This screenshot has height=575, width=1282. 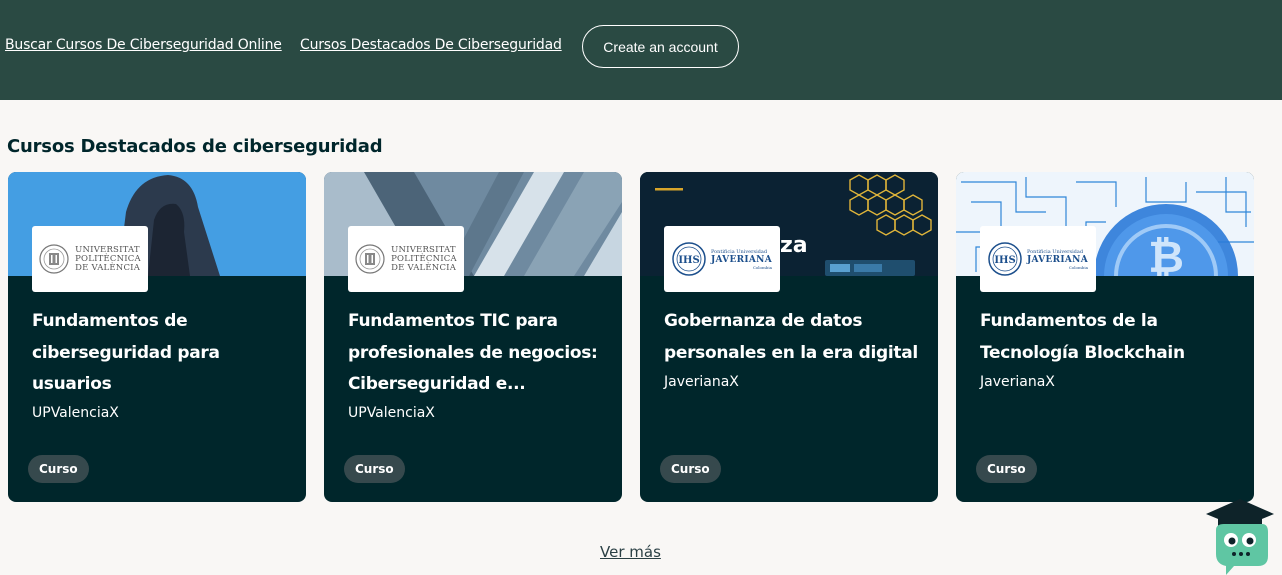 I want to click on ver-mas-link: Ver más, so click(x=630, y=552).